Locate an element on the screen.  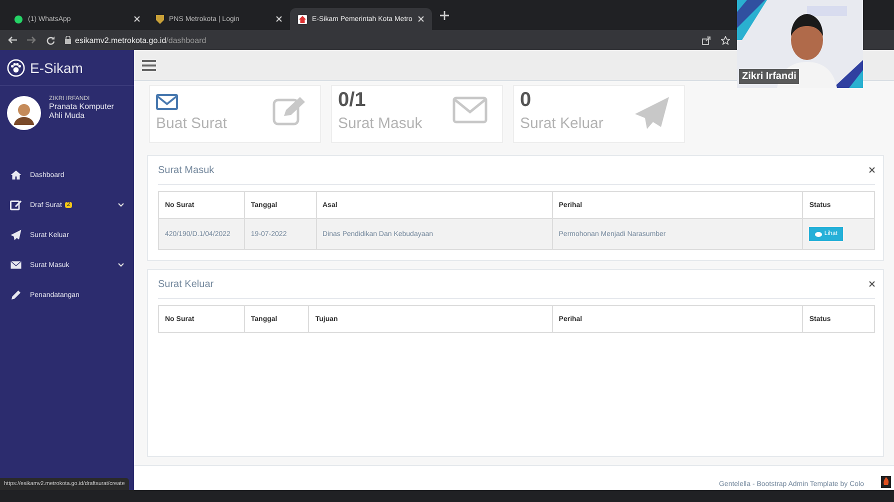
stat-label: Buat Surat is located at coordinates (191, 123).